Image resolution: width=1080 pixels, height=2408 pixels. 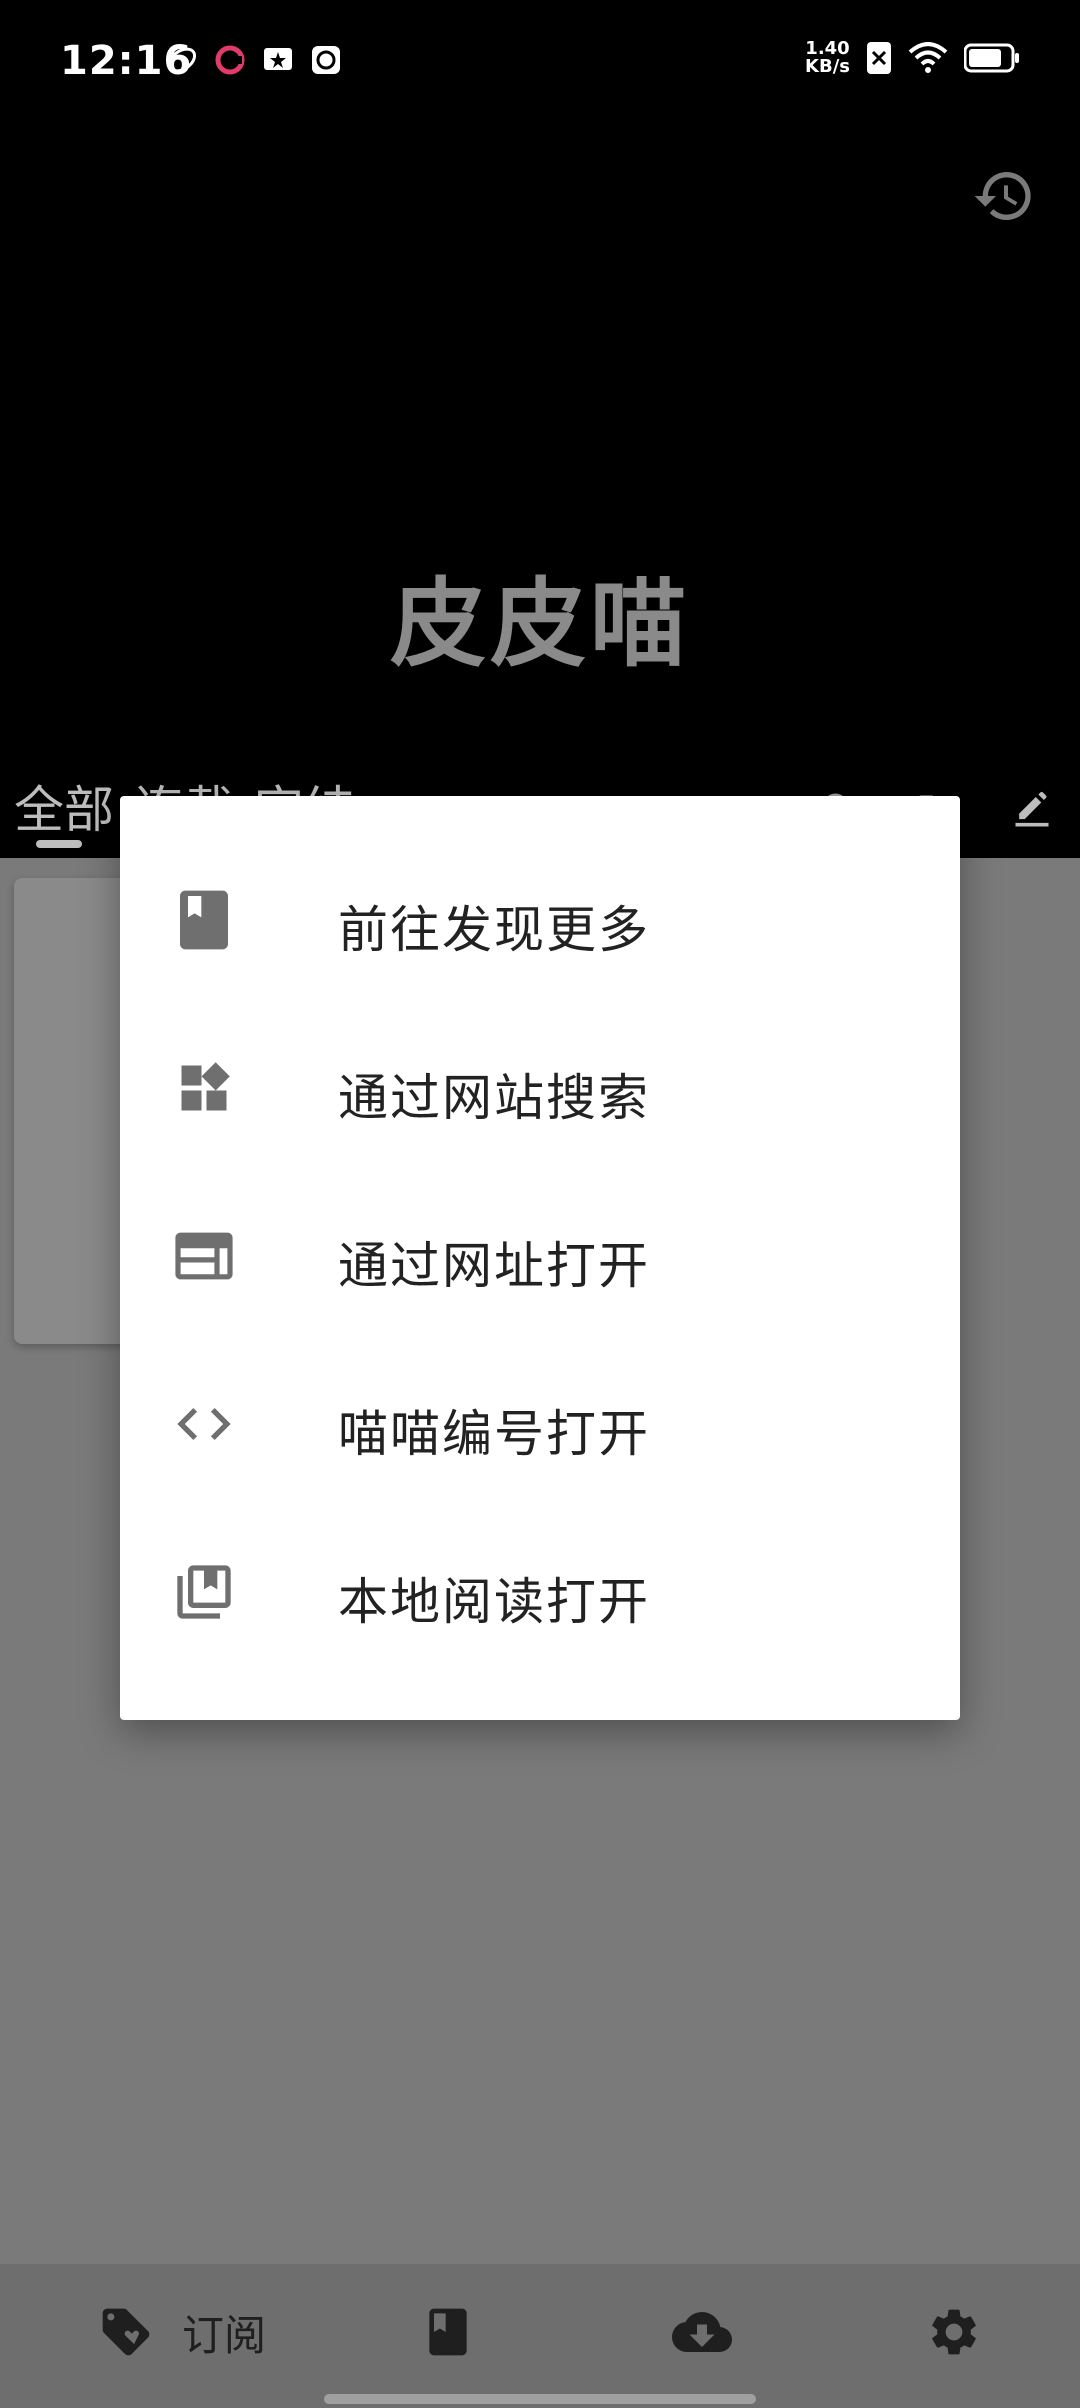 What do you see at coordinates (879, 58) in the screenshot?
I see `sim-disabled-icon` at bounding box center [879, 58].